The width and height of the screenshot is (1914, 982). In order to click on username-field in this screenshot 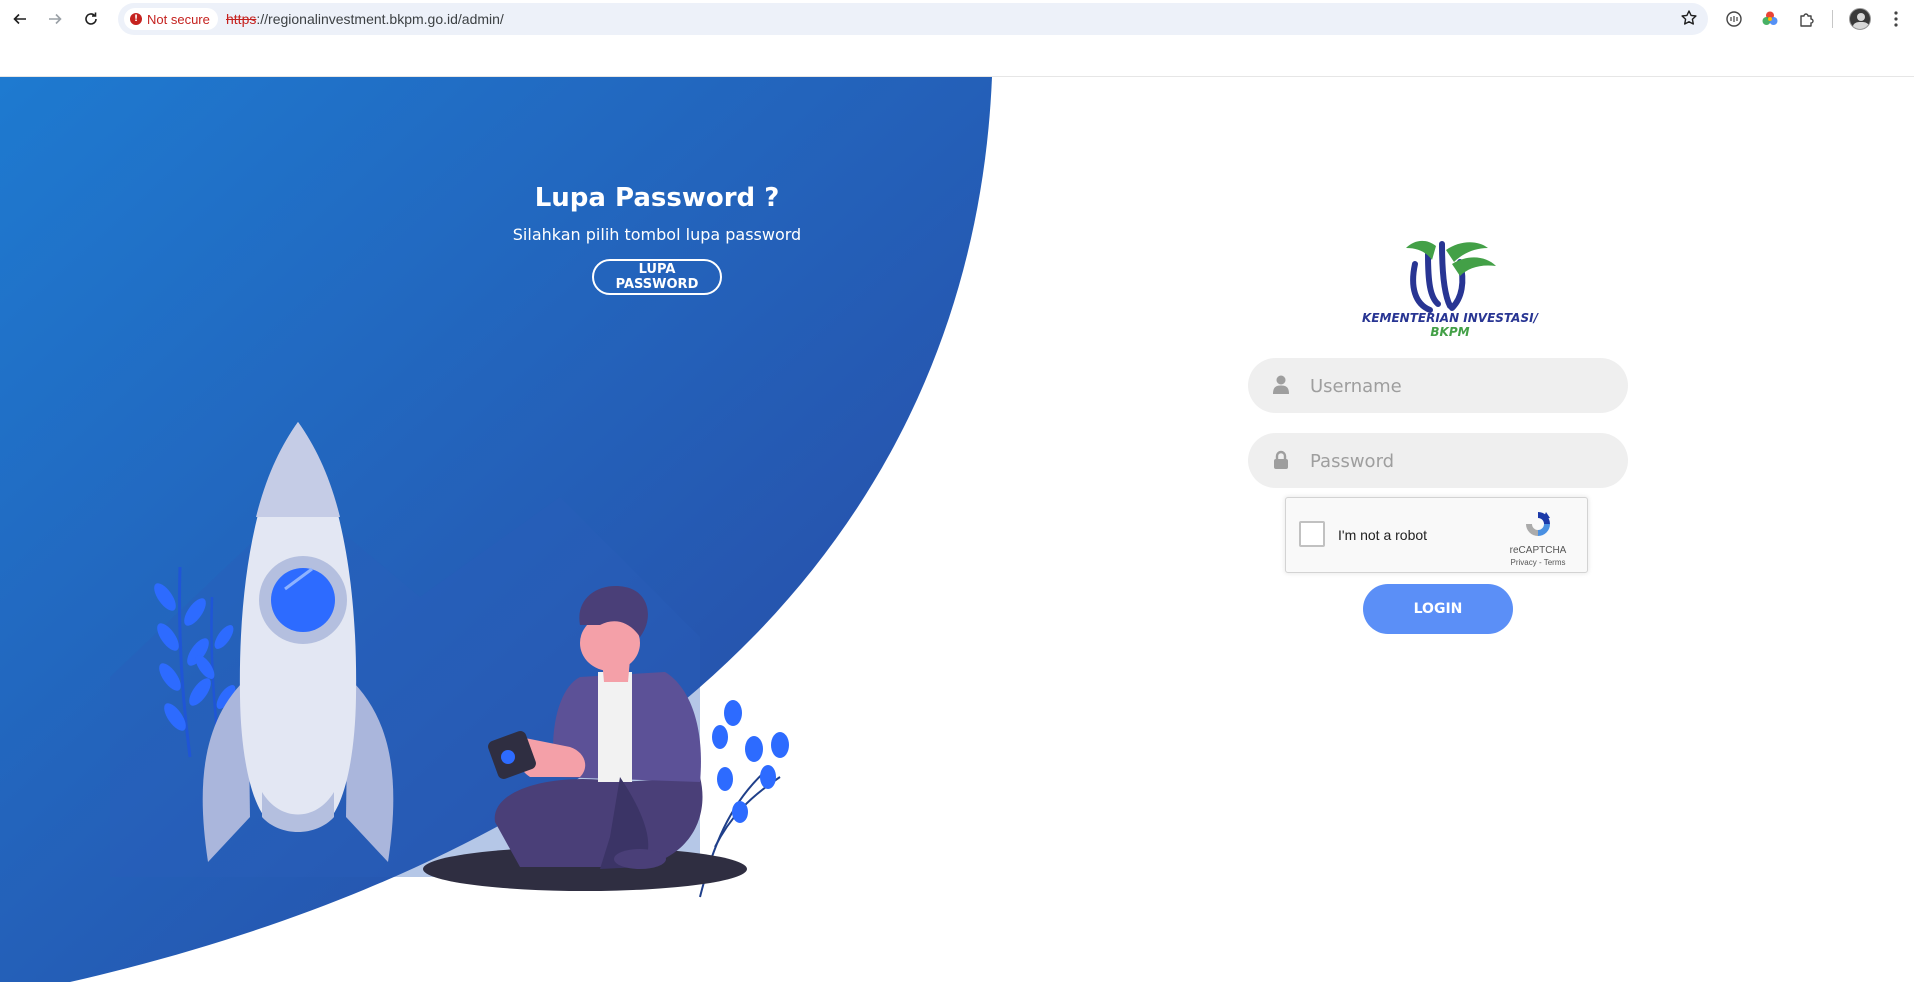, I will do `click(1438, 386)`.